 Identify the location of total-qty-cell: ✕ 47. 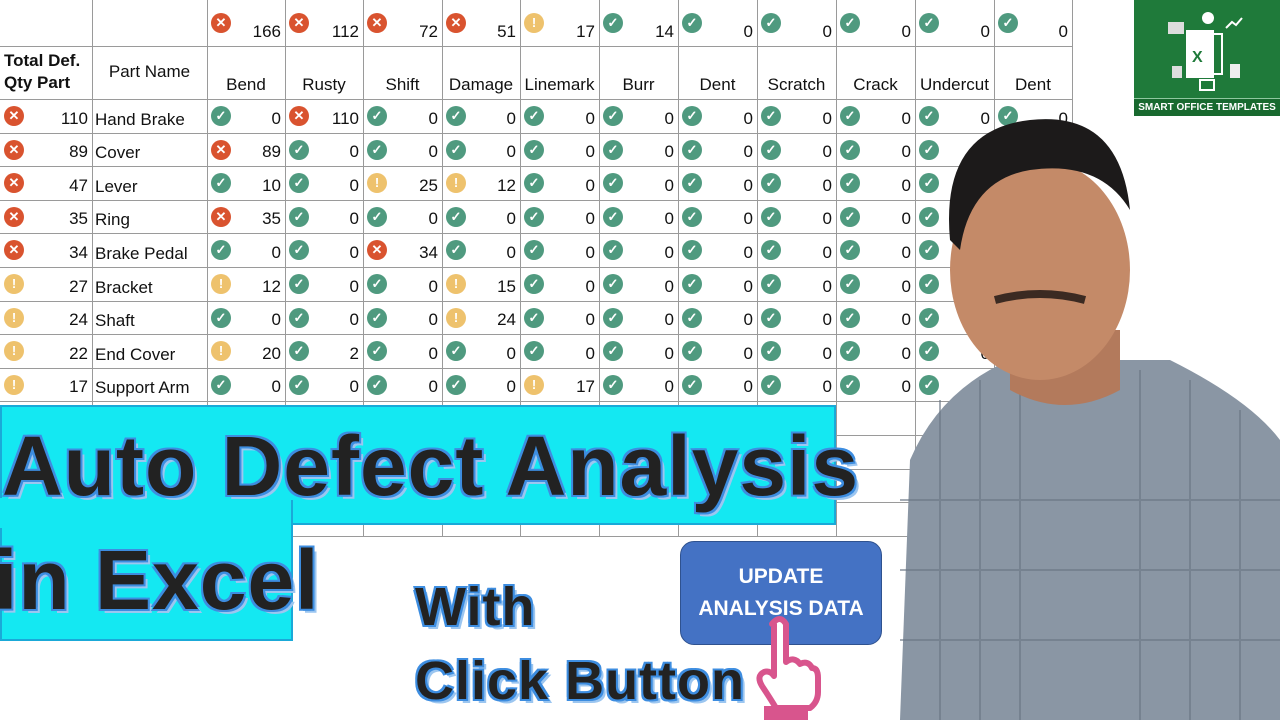
(46, 183).